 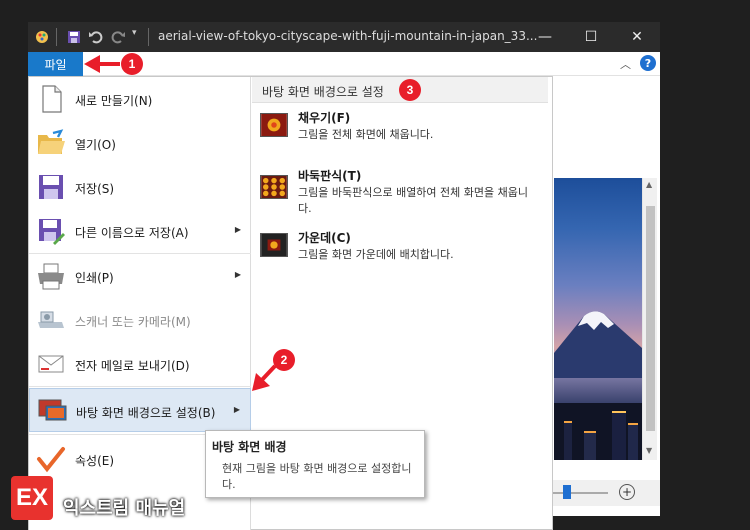 I want to click on qat-separator, so click(x=56, y=37).